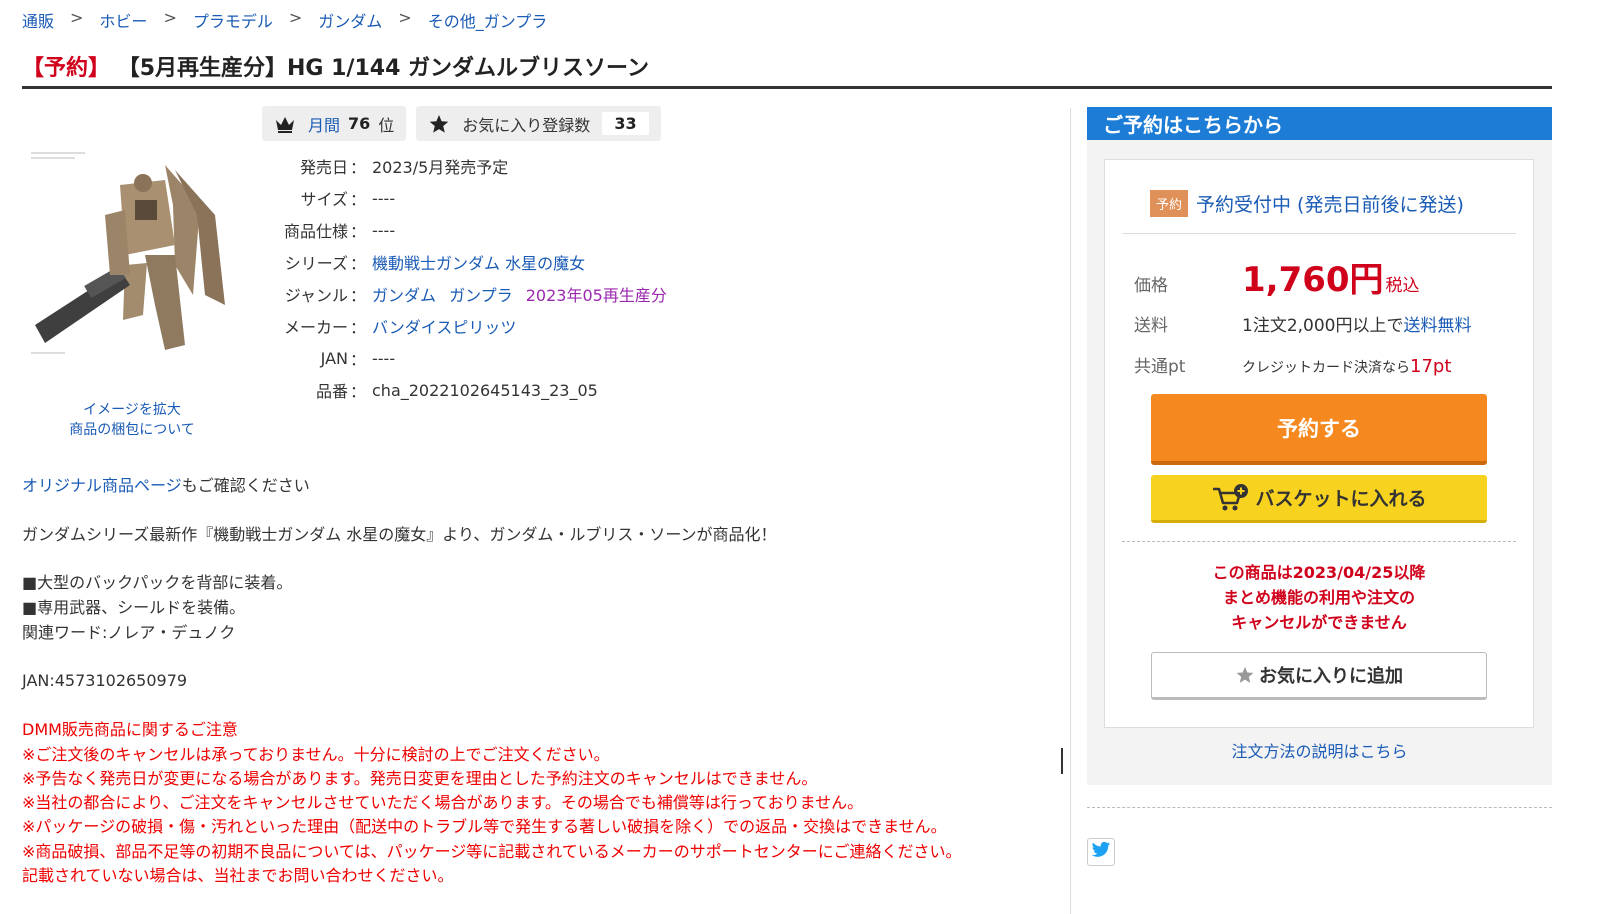 This screenshot has width=1618, height=914. What do you see at coordinates (1323, 326) in the screenshot?
I see `shipping-text: 1注文2,000円以上で` at bounding box center [1323, 326].